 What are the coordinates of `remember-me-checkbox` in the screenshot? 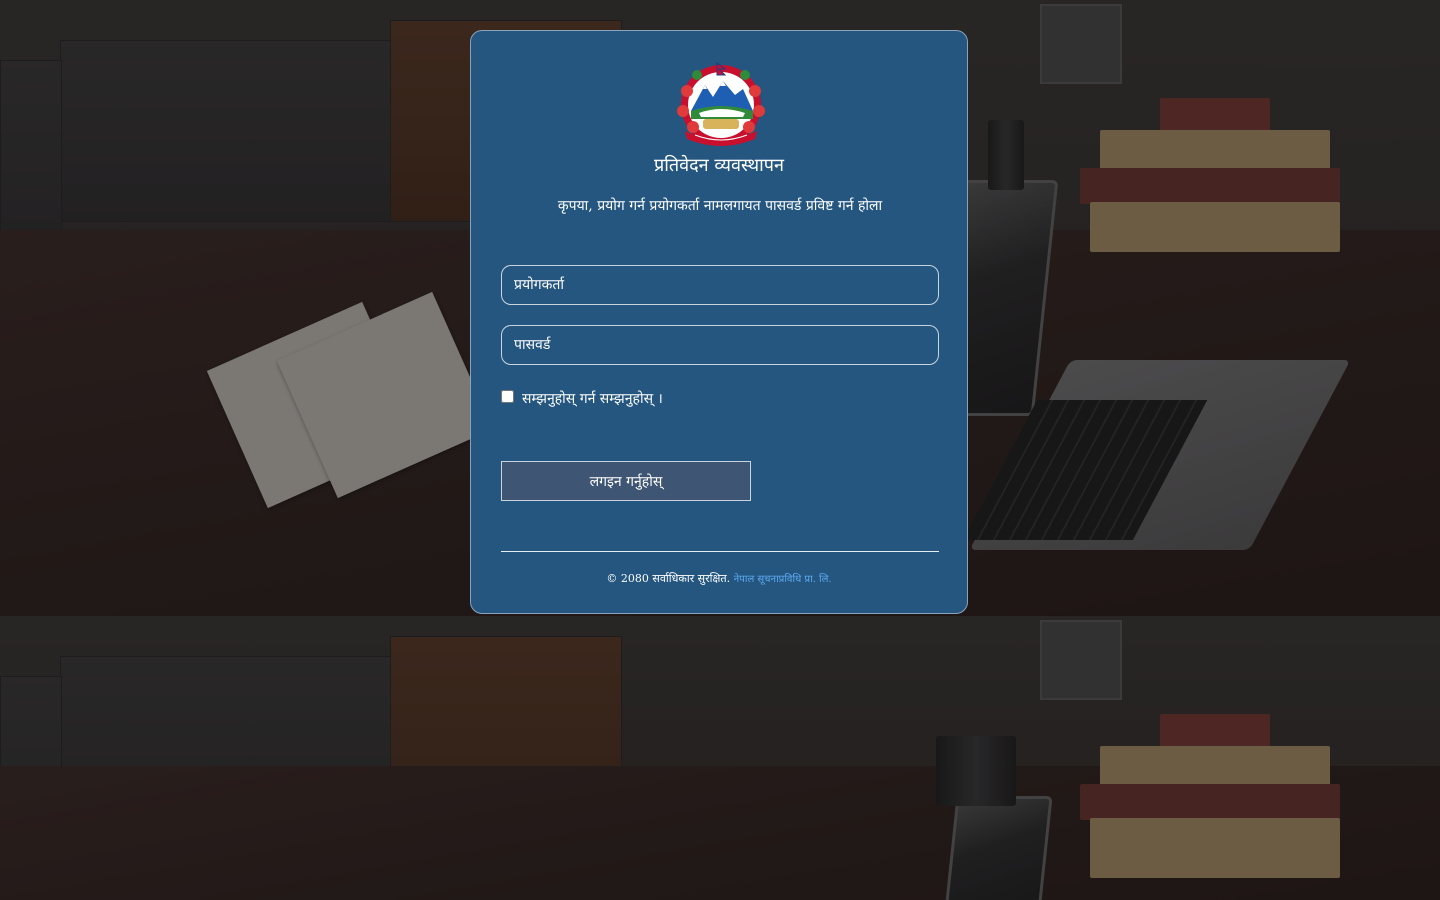 It's located at (507, 396).